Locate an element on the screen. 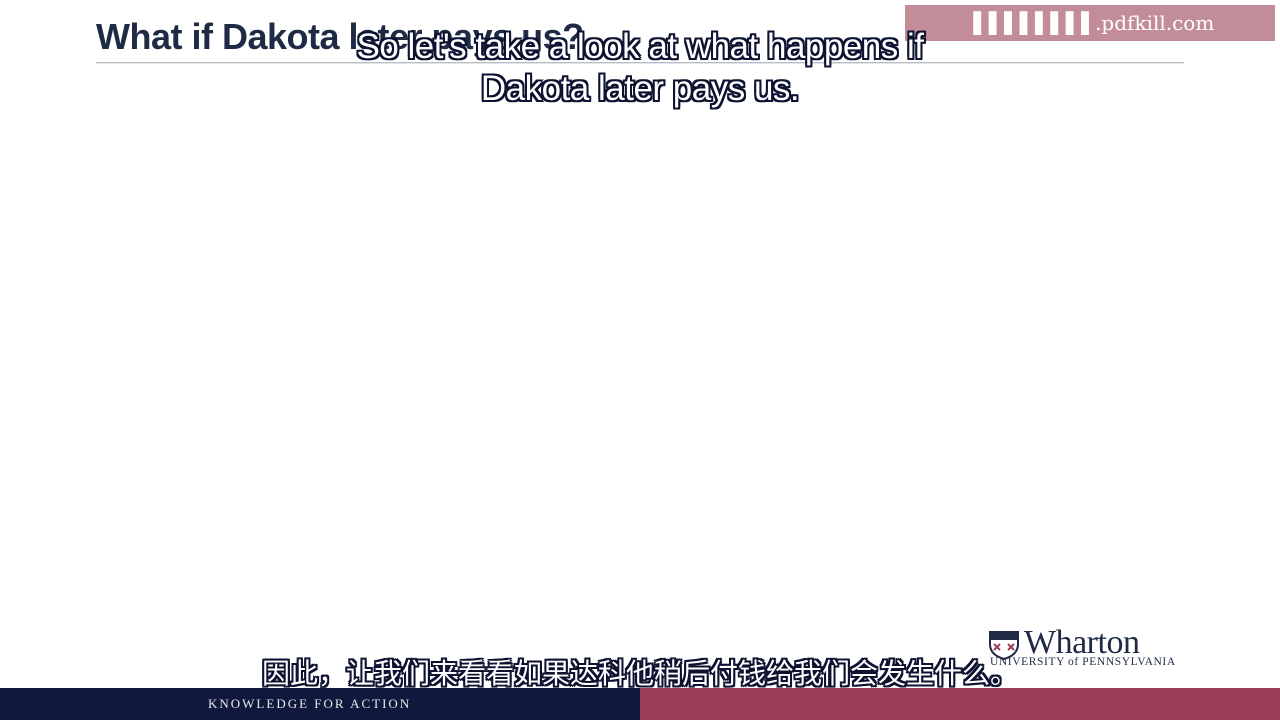  watermark-banner: ▐▐▐▐▐▐▐▐ .pdfkill.com is located at coordinates (1090, 23).